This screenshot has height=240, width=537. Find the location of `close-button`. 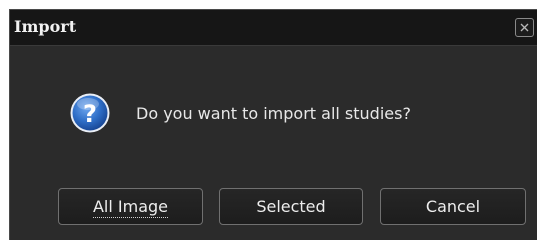

close-button is located at coordinates (524, 27).